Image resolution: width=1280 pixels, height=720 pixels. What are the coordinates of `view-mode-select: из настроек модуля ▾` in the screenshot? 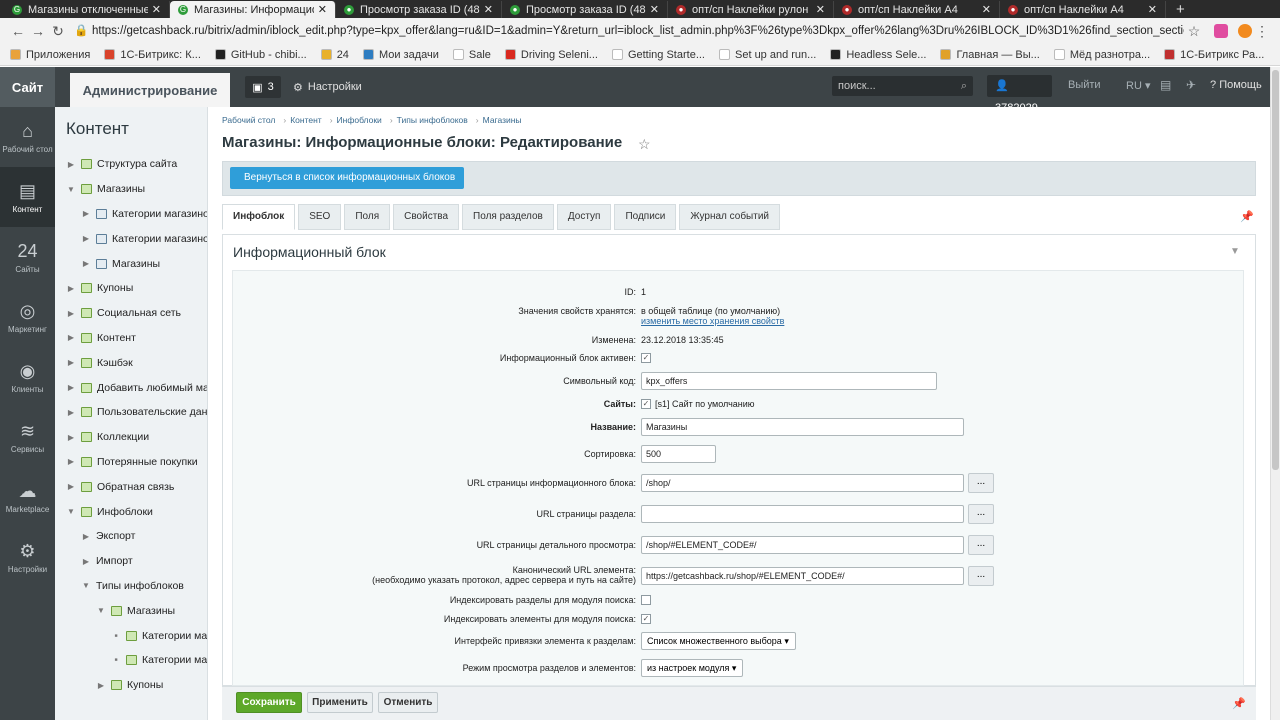 It's located at (692, 668).